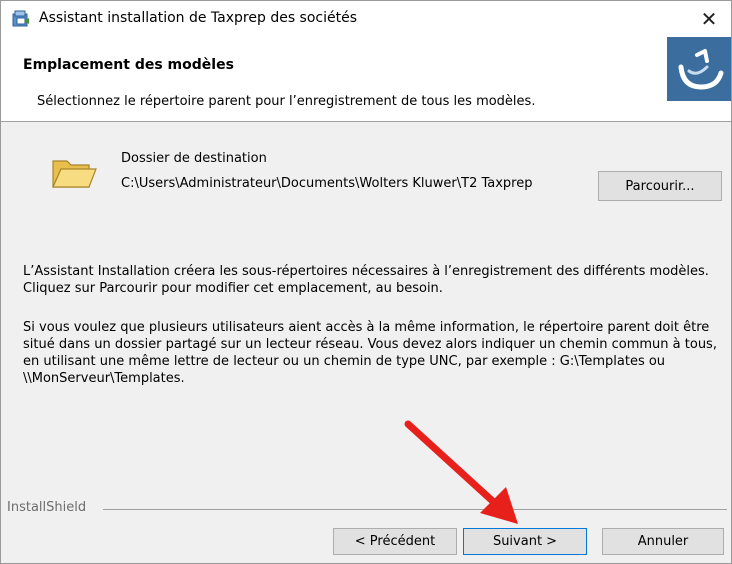 The width and height of the screenshot is (732, 564). What do you see at coordinates (20, 18) in the screenshot?
I see `installer-icon` at bounding box center [20, 18].